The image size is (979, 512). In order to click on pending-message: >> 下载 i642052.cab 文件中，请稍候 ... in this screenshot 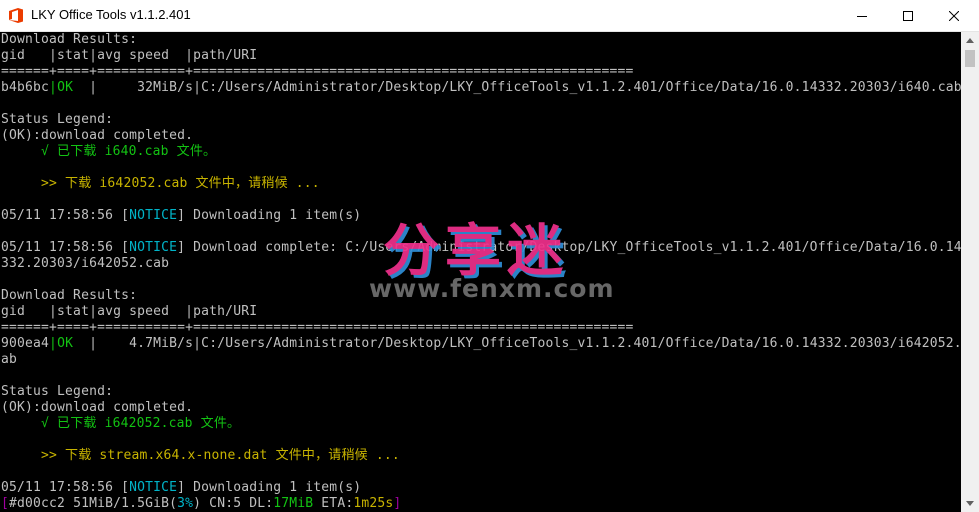, I will do `click(160, 183)`.